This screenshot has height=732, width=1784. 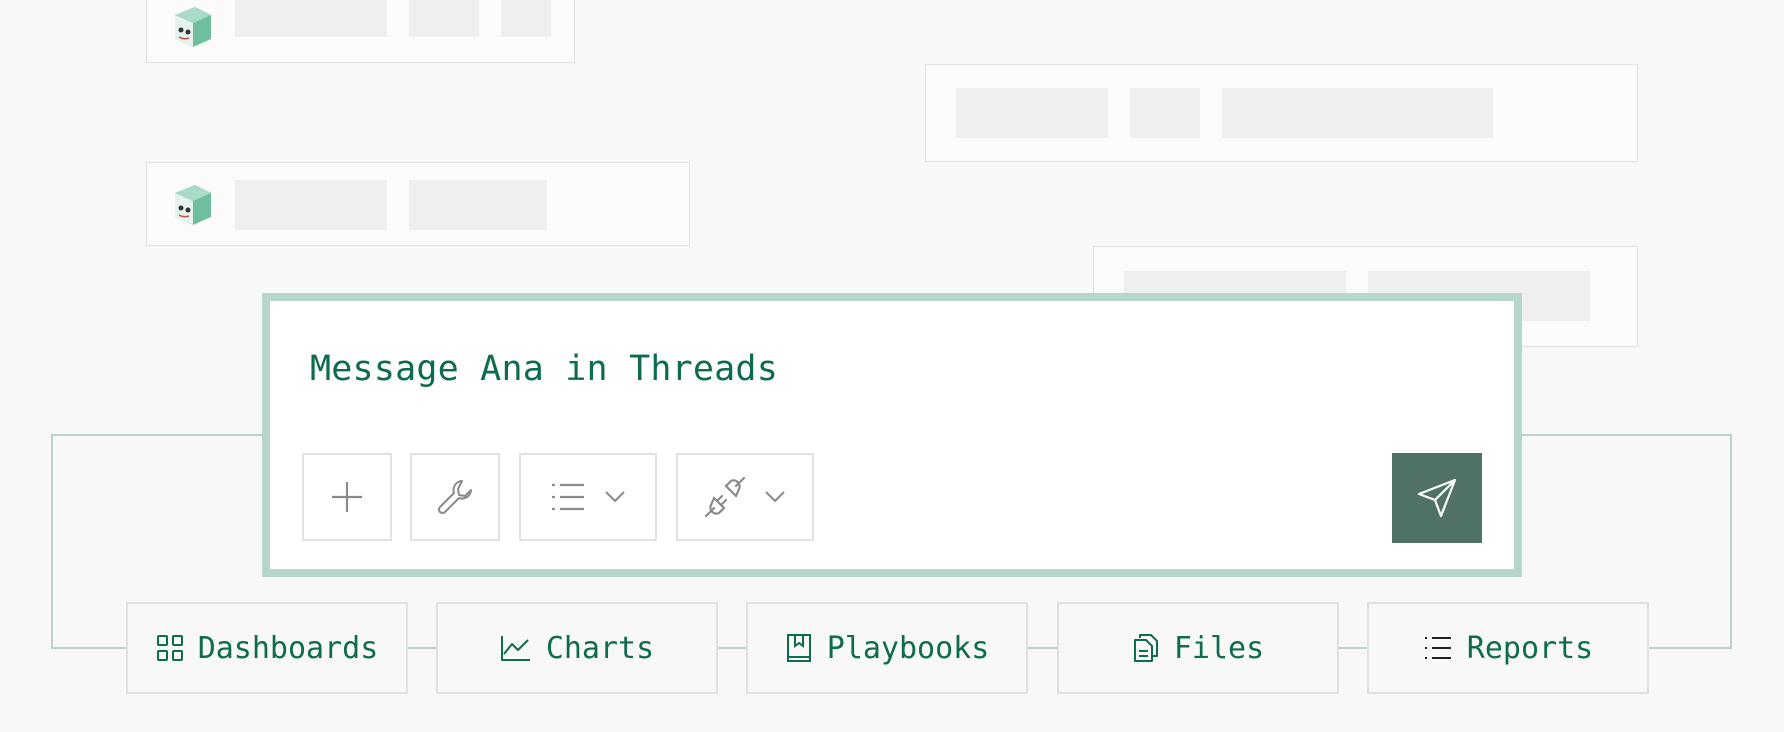 What do you see at coordinates (1530, 648) in the screenshot?
I see `nav-label: Reports` at bounding box center [1530, 648].